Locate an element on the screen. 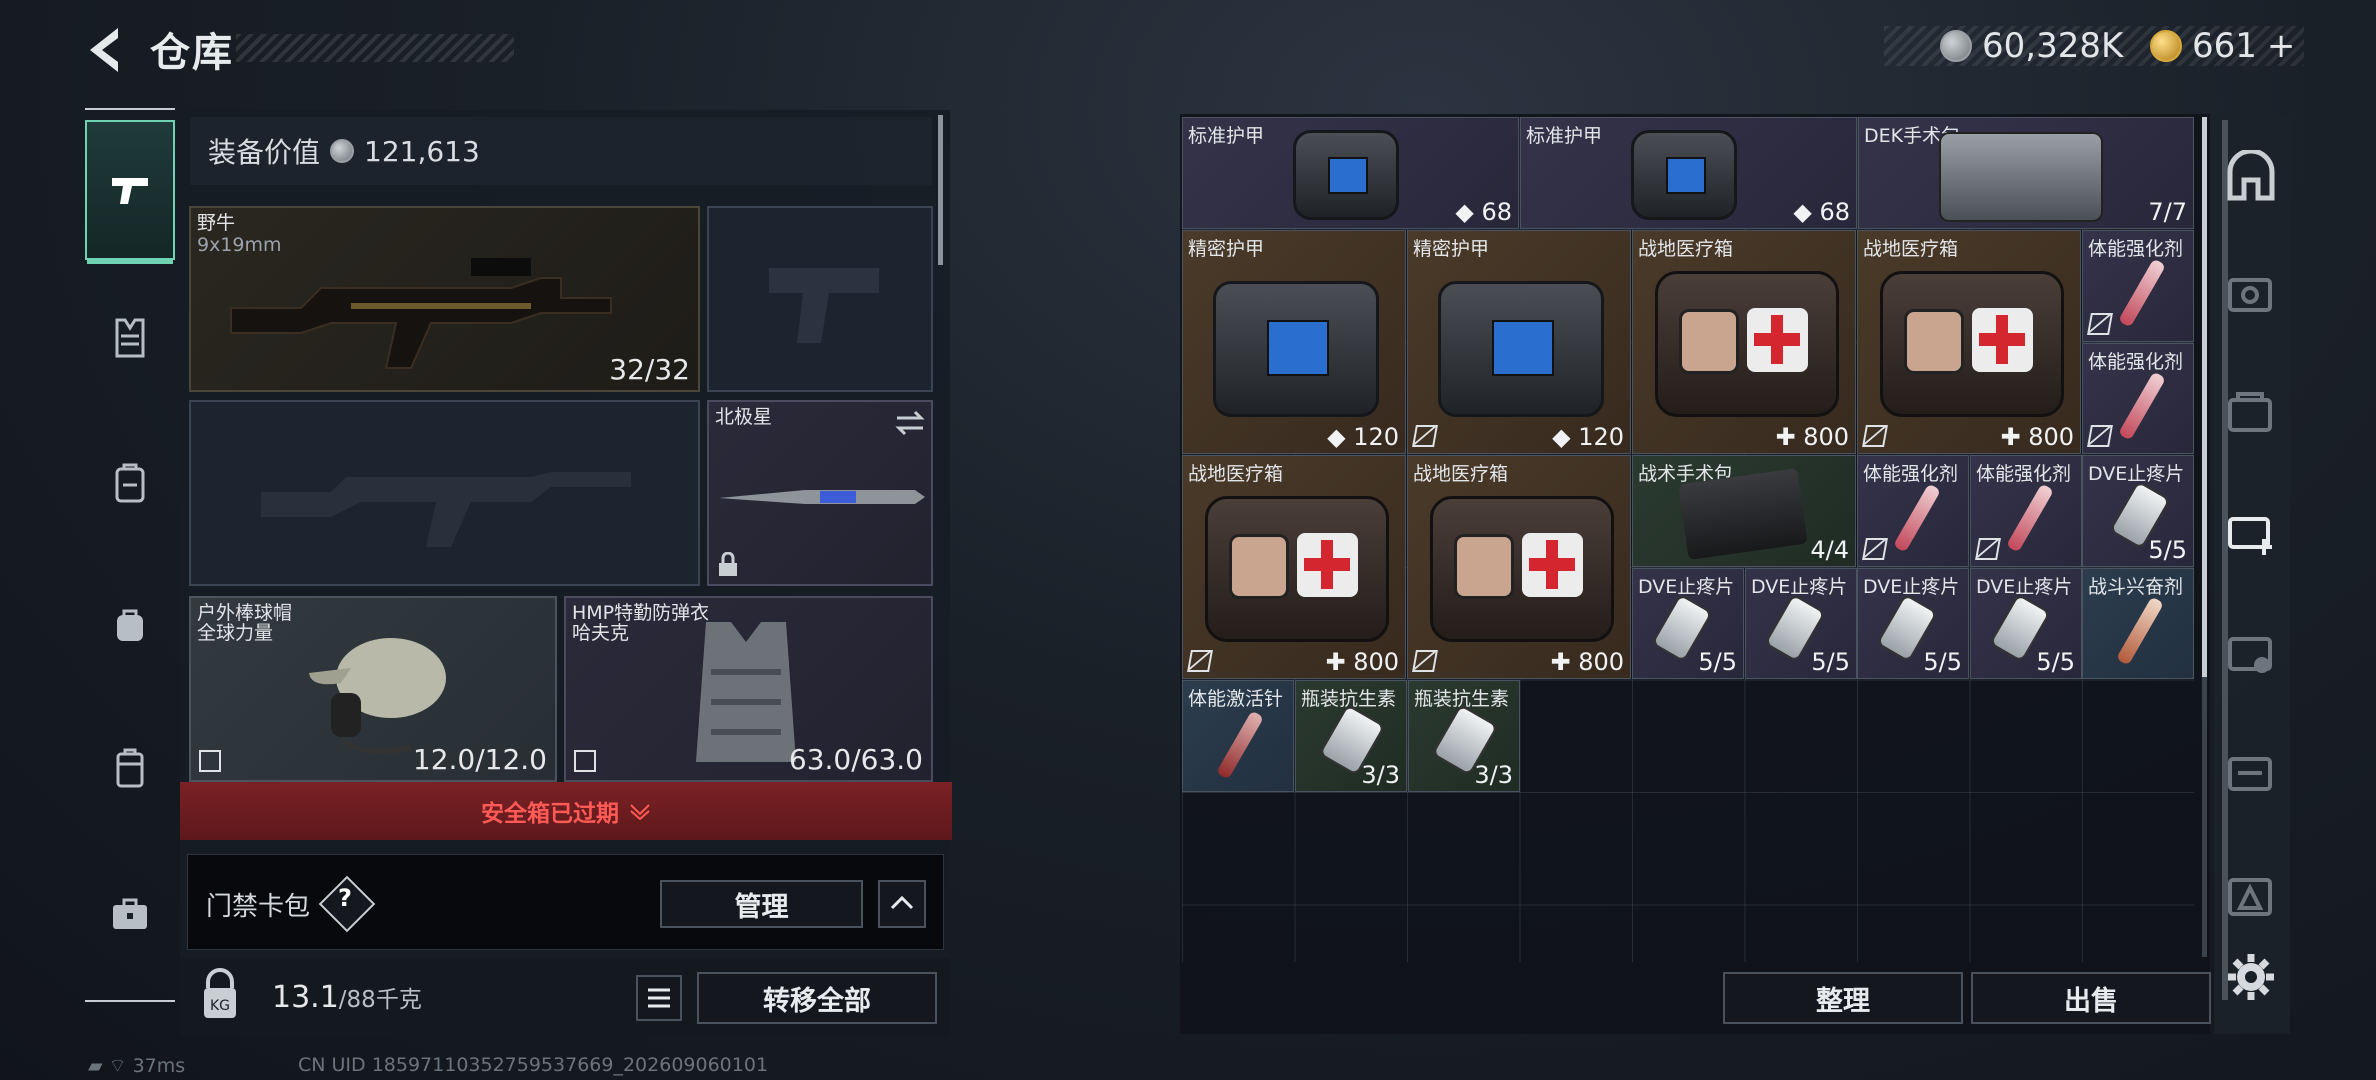  swap-icon is located at coordinates (910, 423).